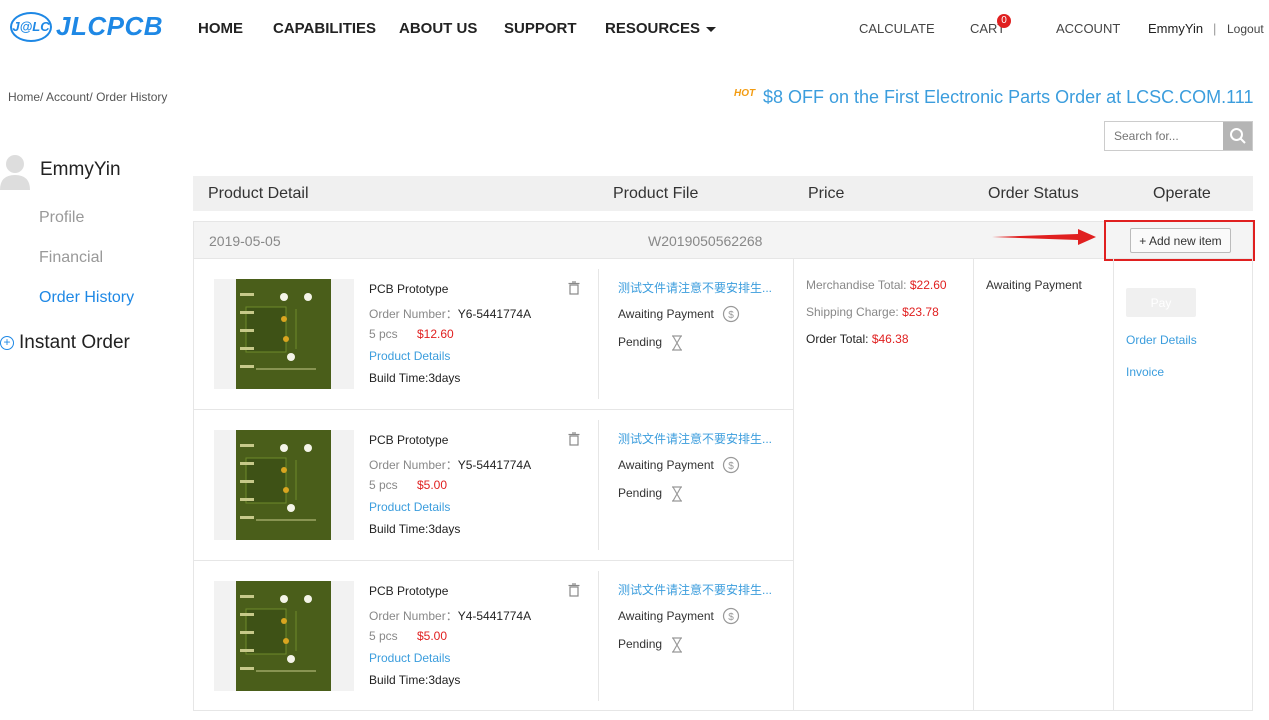 The width and height of the screenshot is (1269, 720). Describe the element at coordinates (1245, 29) in the screenshot. I see `logout-link: Logout` at that location.